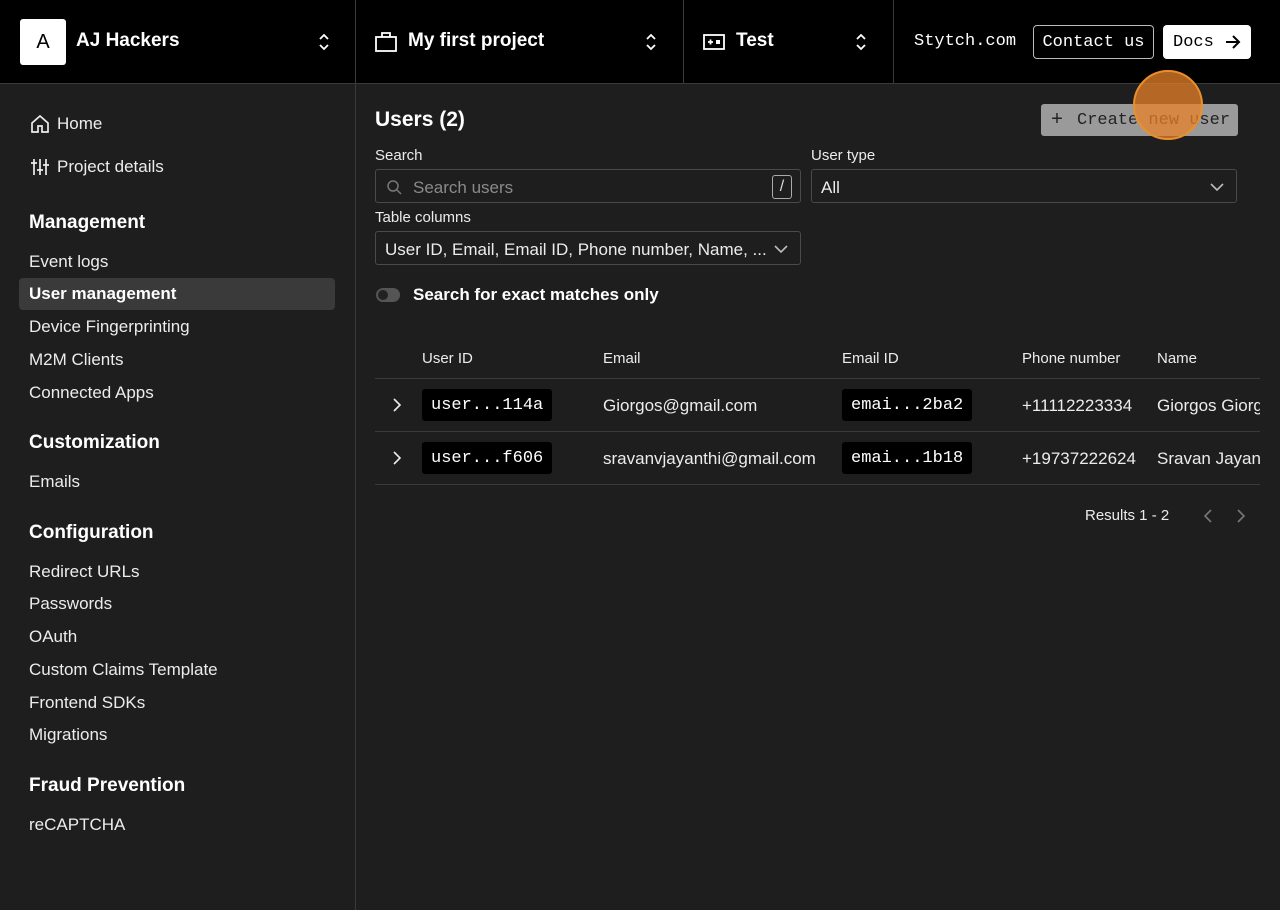 The width and height of the screenshot is (1280, 910). I want to click on column-header-name: Name, so click(1177, 358).